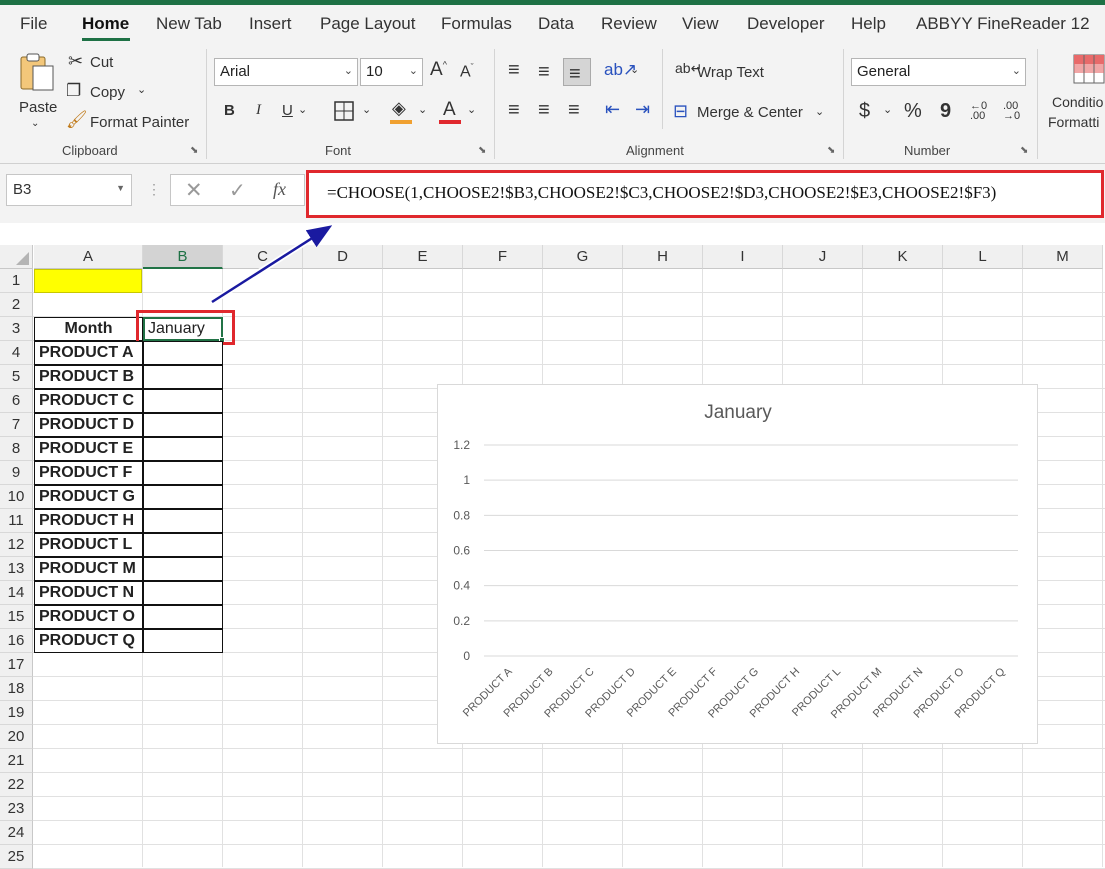  Describe the element at coordinates (16, 833) in the screenshot. I see `row-header-24: 24` at that location.